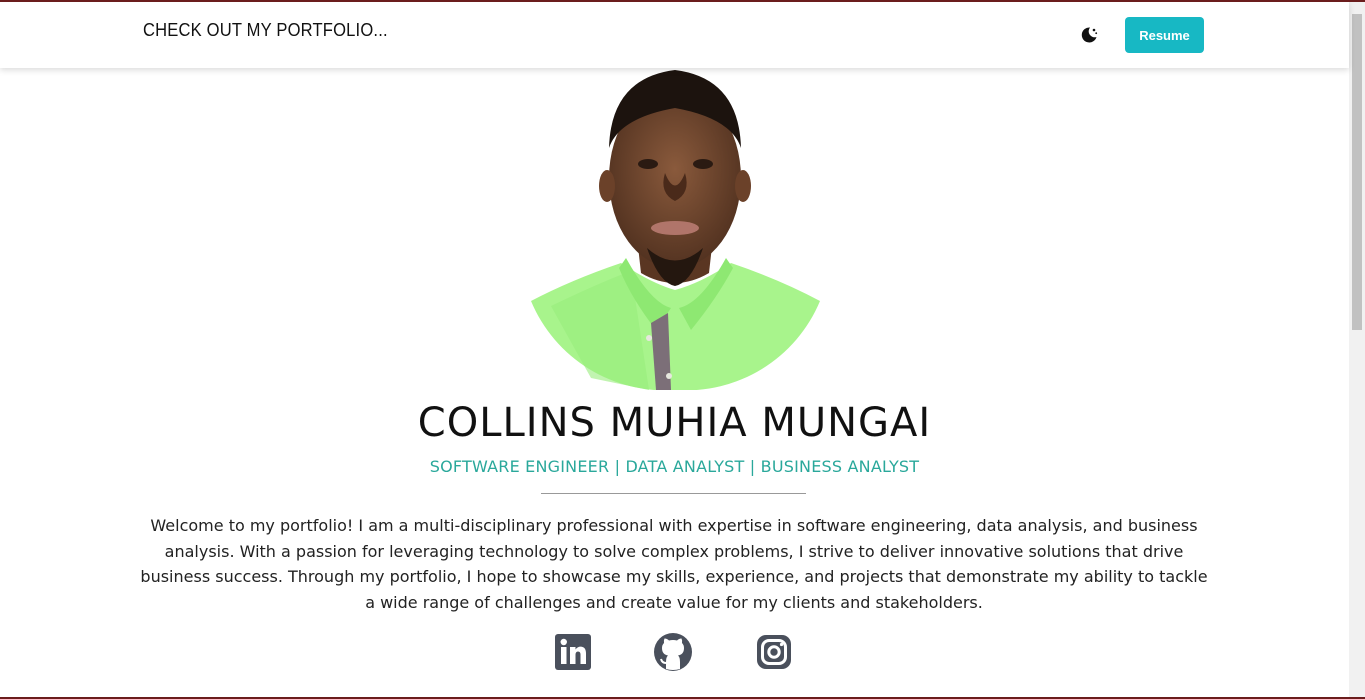 This screenshot has height=699, width=1365. What do you see at coordinates (1357, 172) in the screenshot?
I see `scrollbar-thumb` at bounding box center [1357, 172].